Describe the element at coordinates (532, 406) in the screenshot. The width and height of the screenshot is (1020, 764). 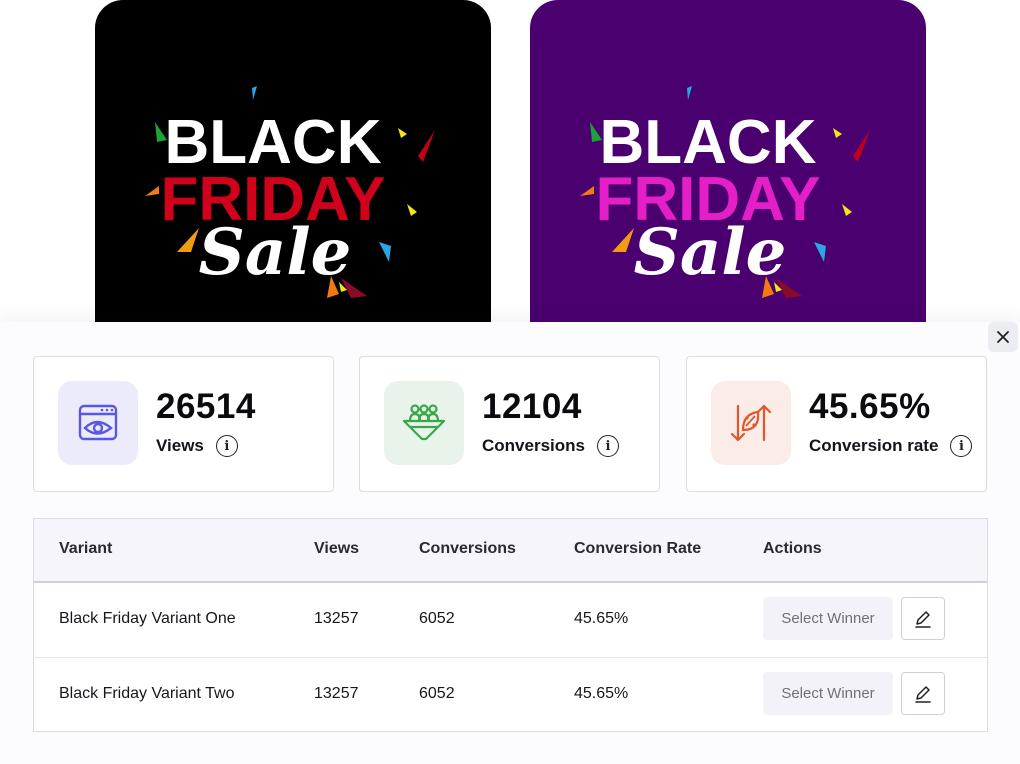
I see `conversions-value: 12104` at that location.